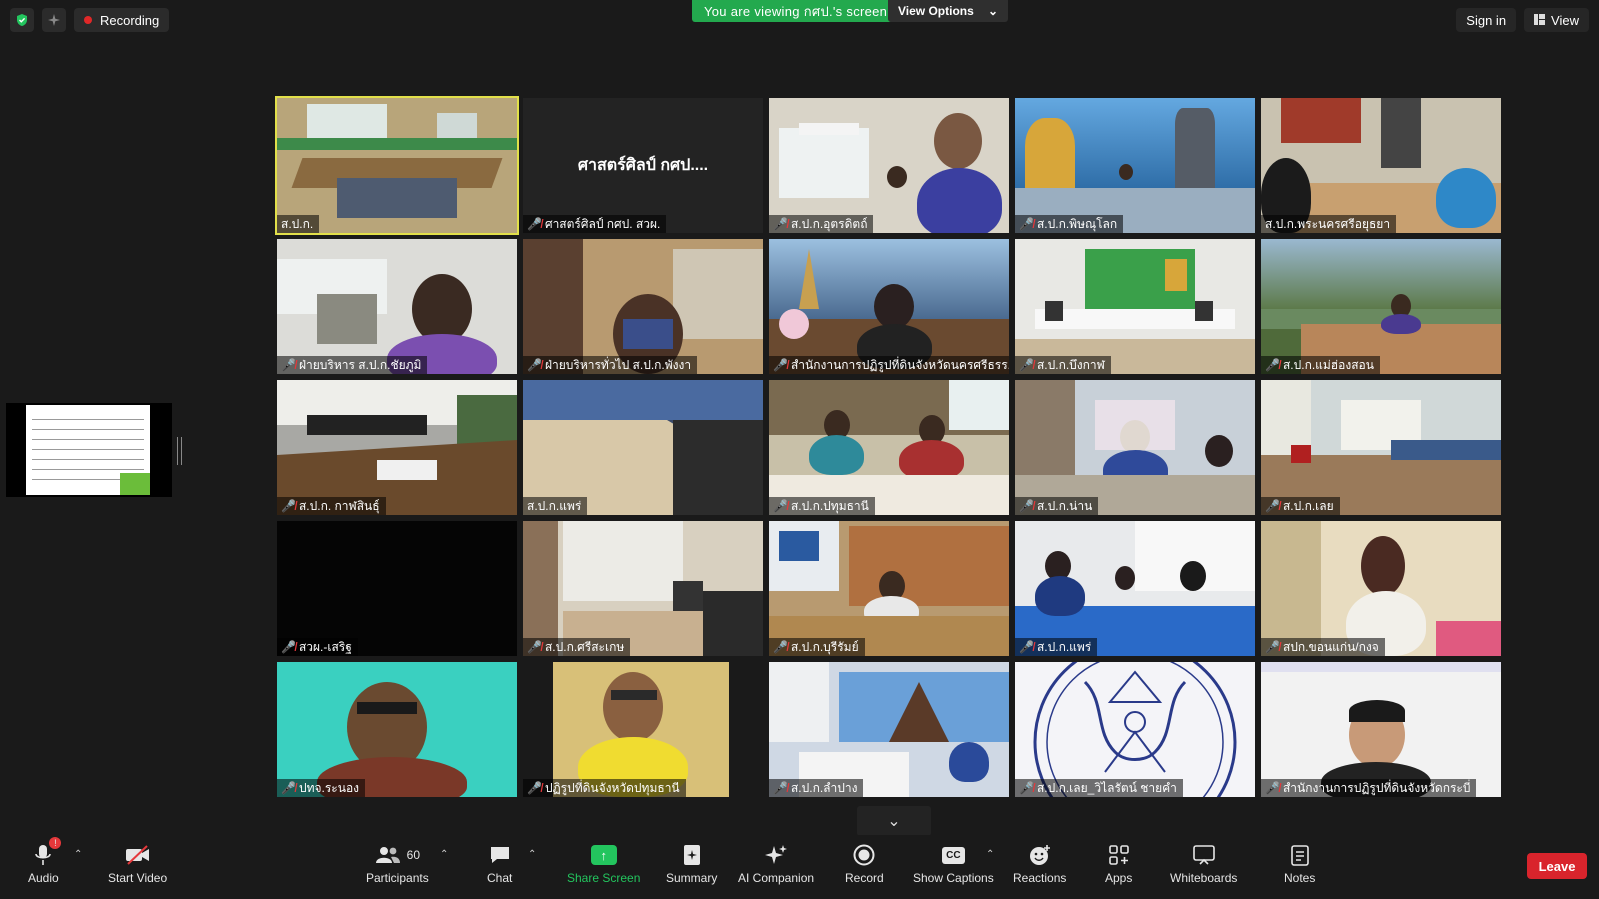 The image size is (1599, 899). I want to click on participant-name: ปฏิรูปที่ดินจังหวัดปทุมธานี, so click(612, 787).